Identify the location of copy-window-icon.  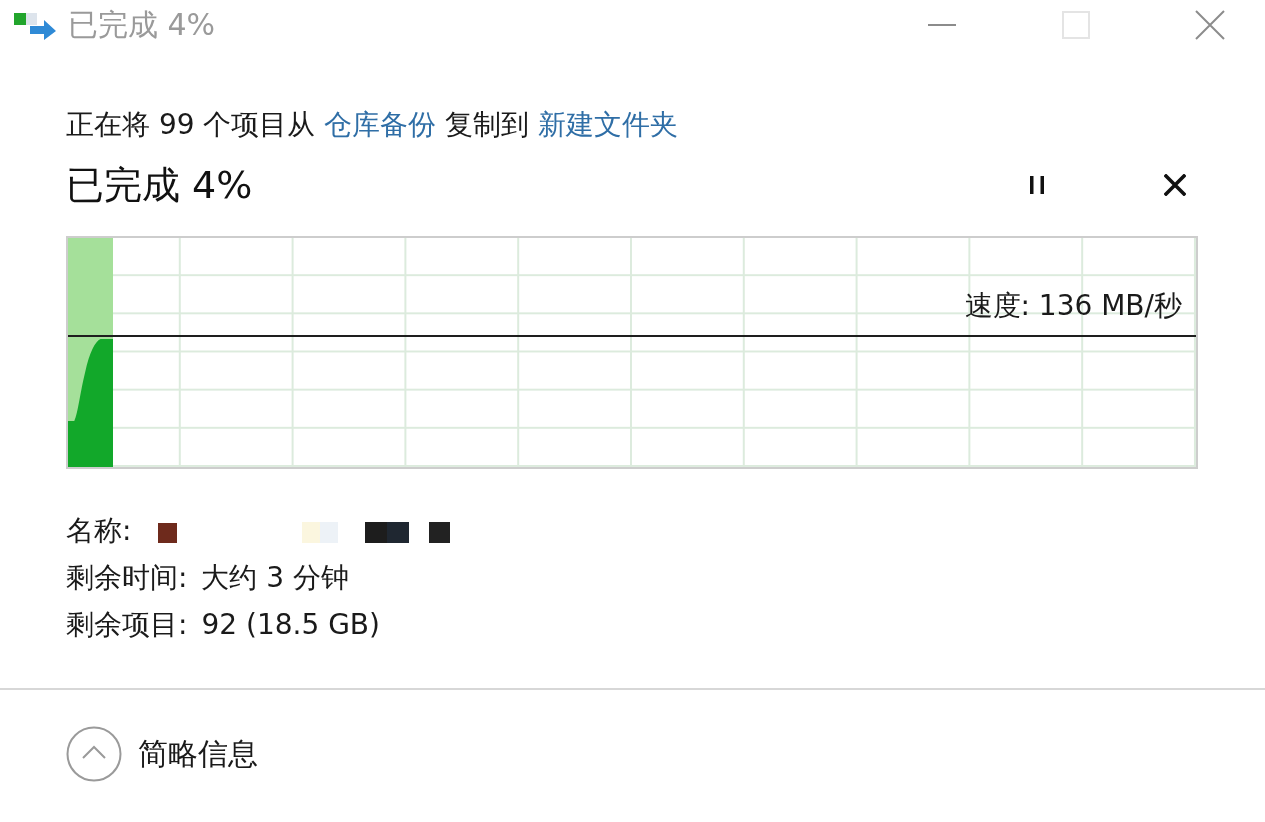
(35, 25).